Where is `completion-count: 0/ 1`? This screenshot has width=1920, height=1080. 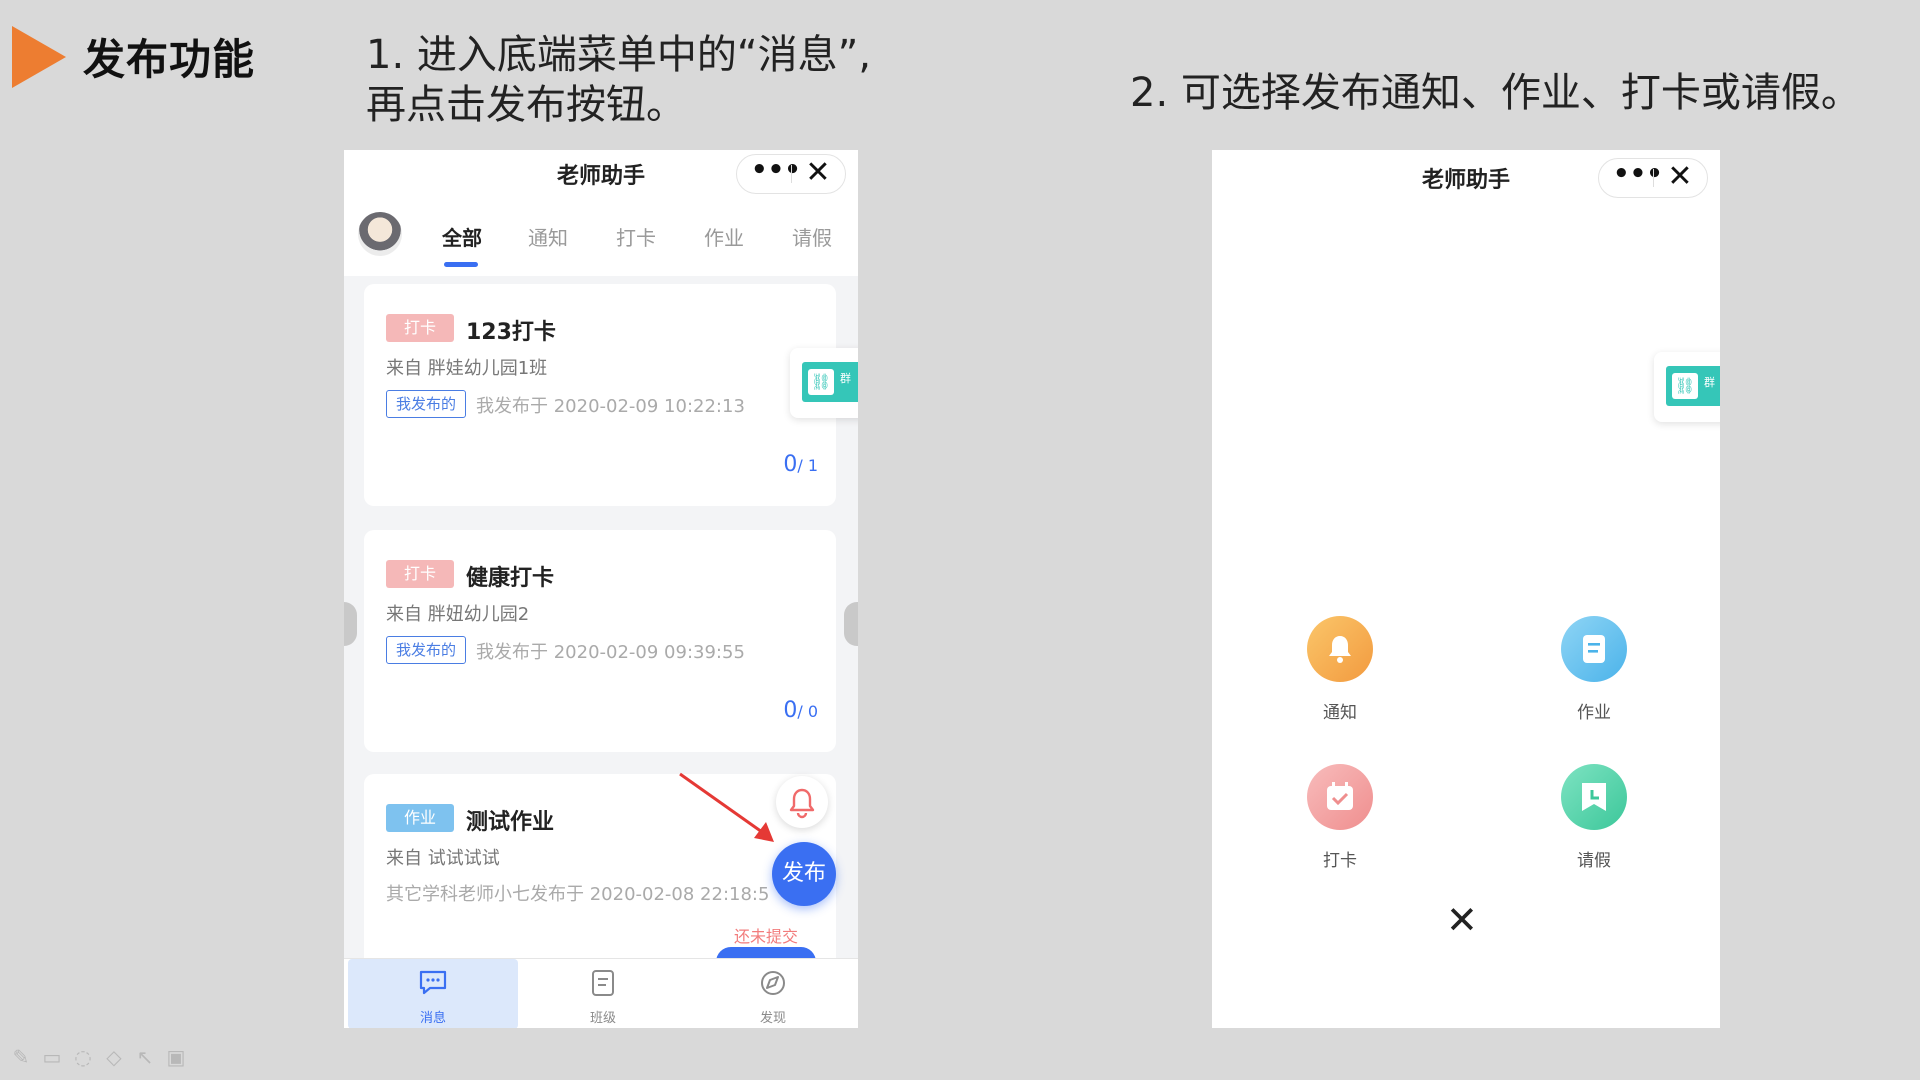 completion-count: 0/ 1 is located at coordinates (800, 464).